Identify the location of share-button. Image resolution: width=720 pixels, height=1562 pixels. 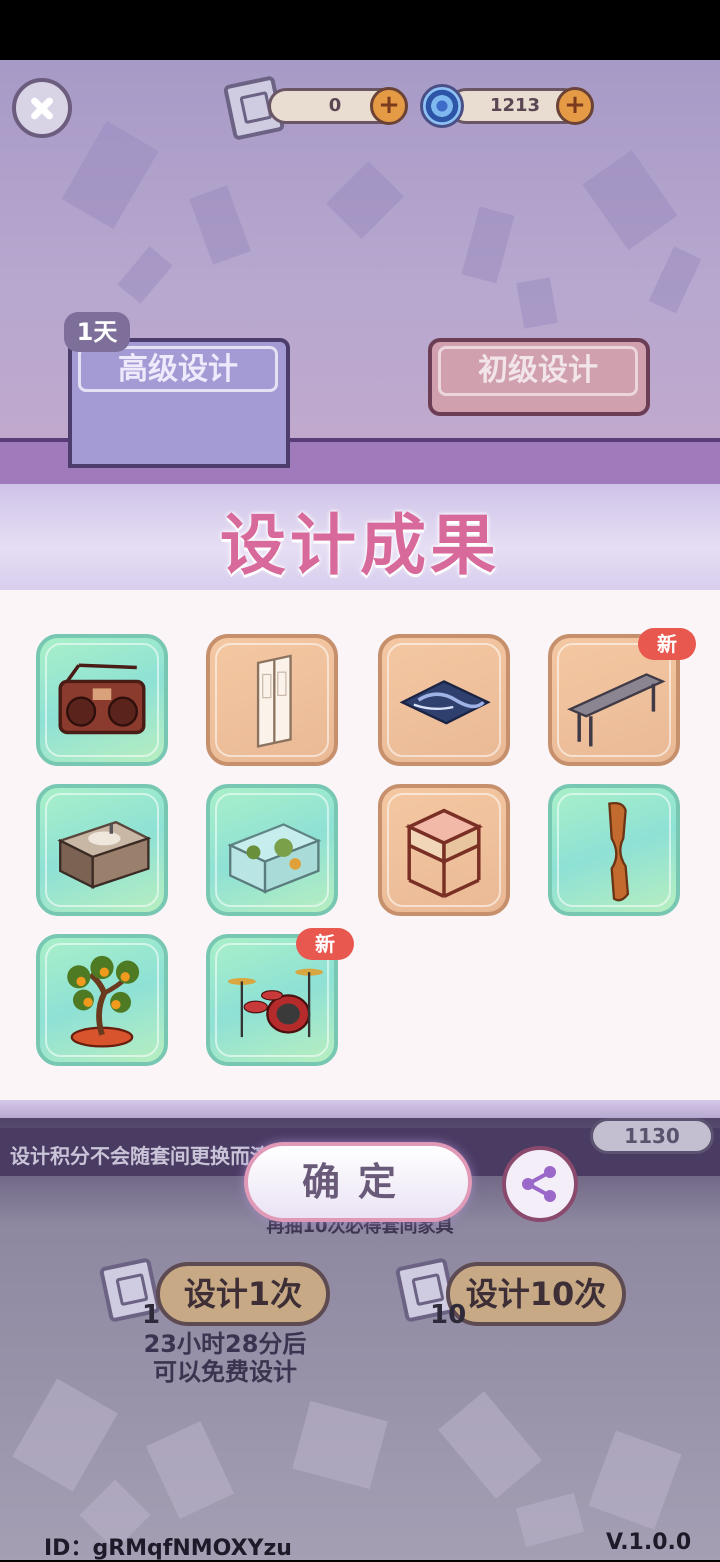
(540, 1184).